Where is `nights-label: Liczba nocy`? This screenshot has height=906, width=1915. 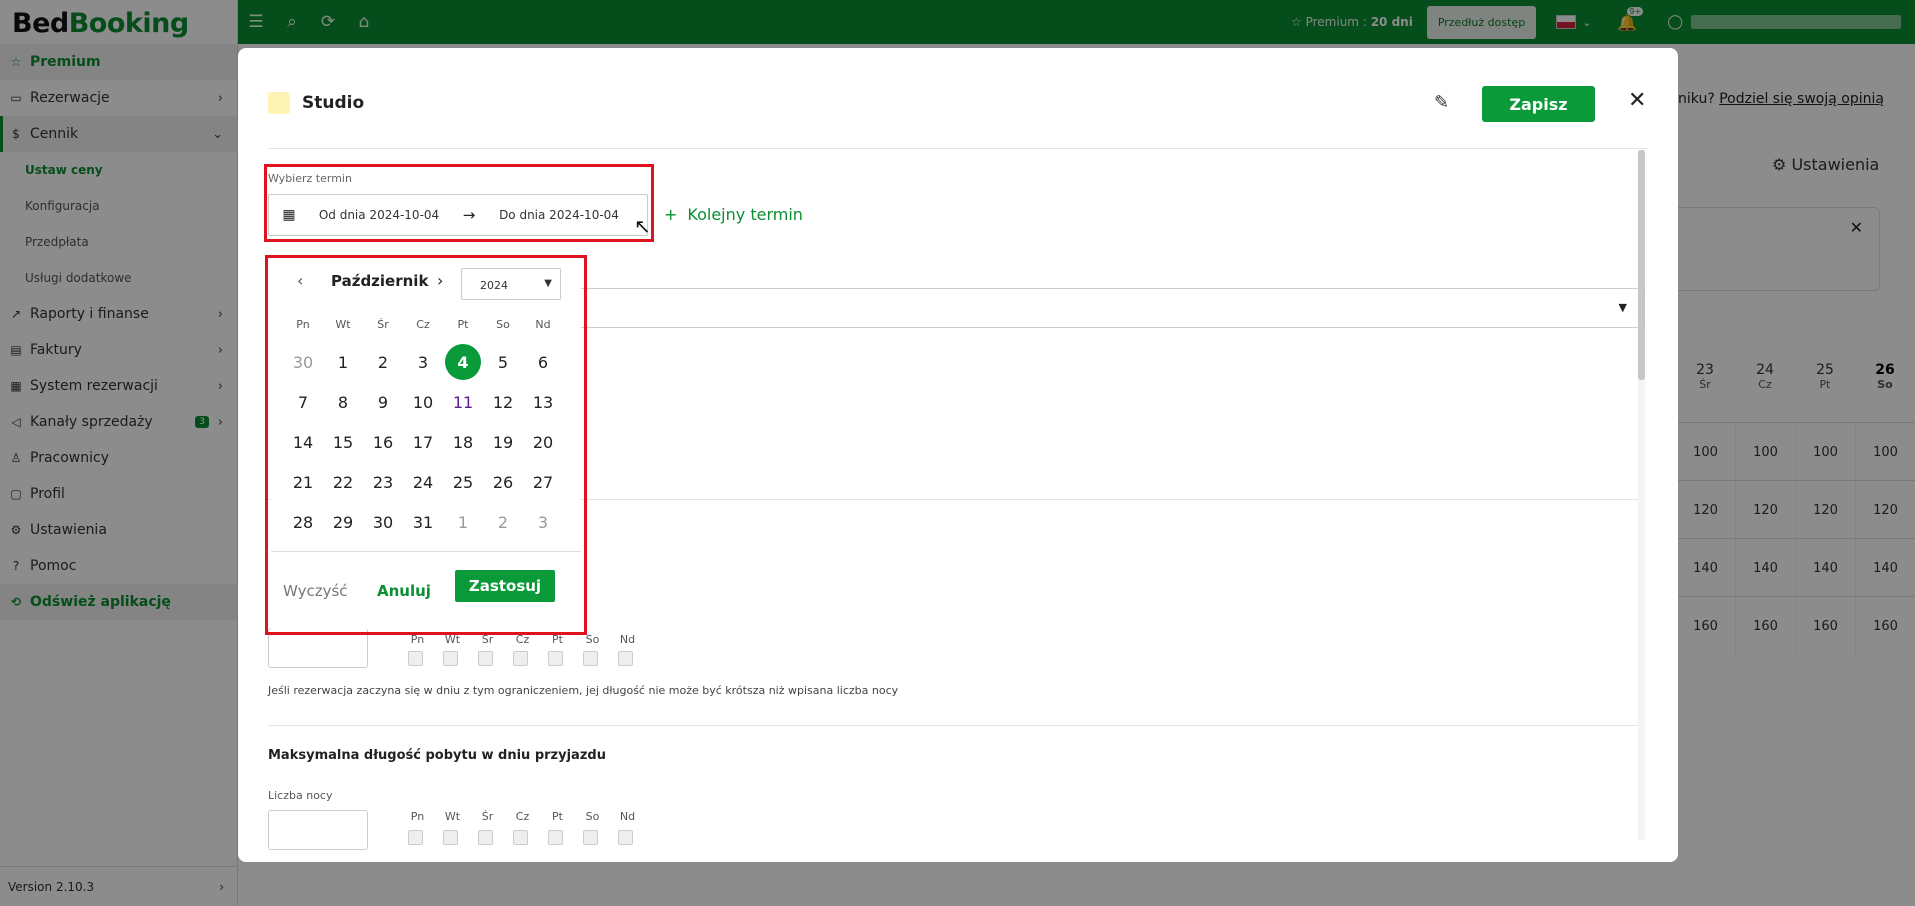
nights-label: Liczba nocy is located at coordinates (300, 795).